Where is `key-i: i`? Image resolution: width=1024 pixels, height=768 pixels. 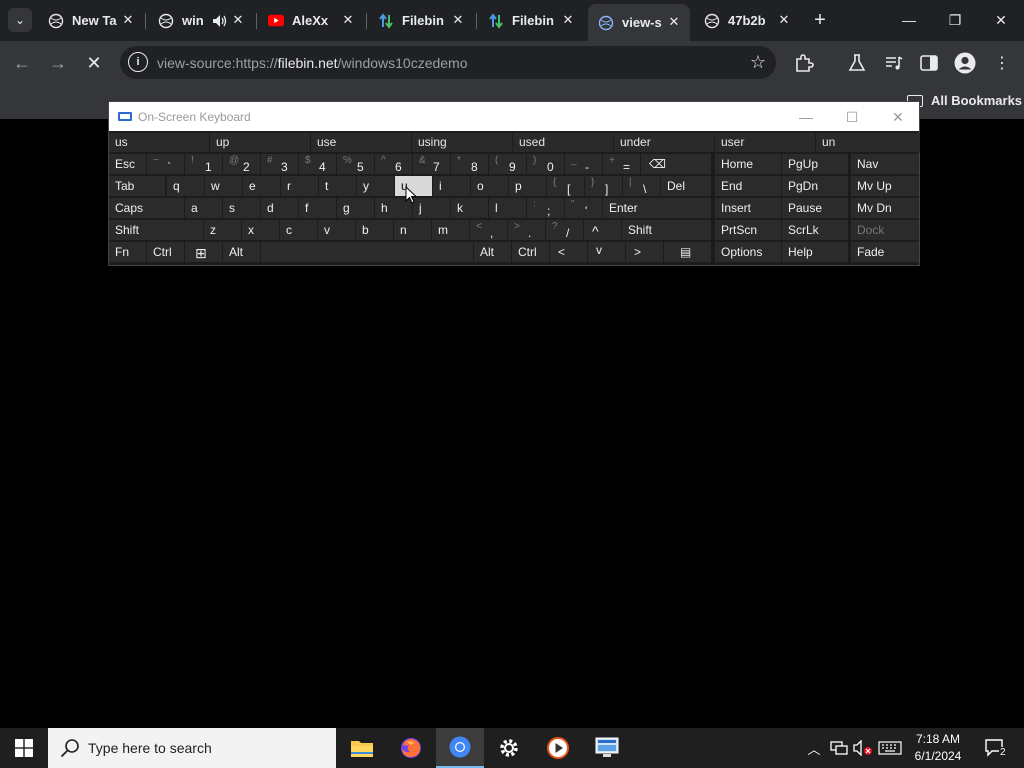
key-i: i is located at coordinates (451, 186).